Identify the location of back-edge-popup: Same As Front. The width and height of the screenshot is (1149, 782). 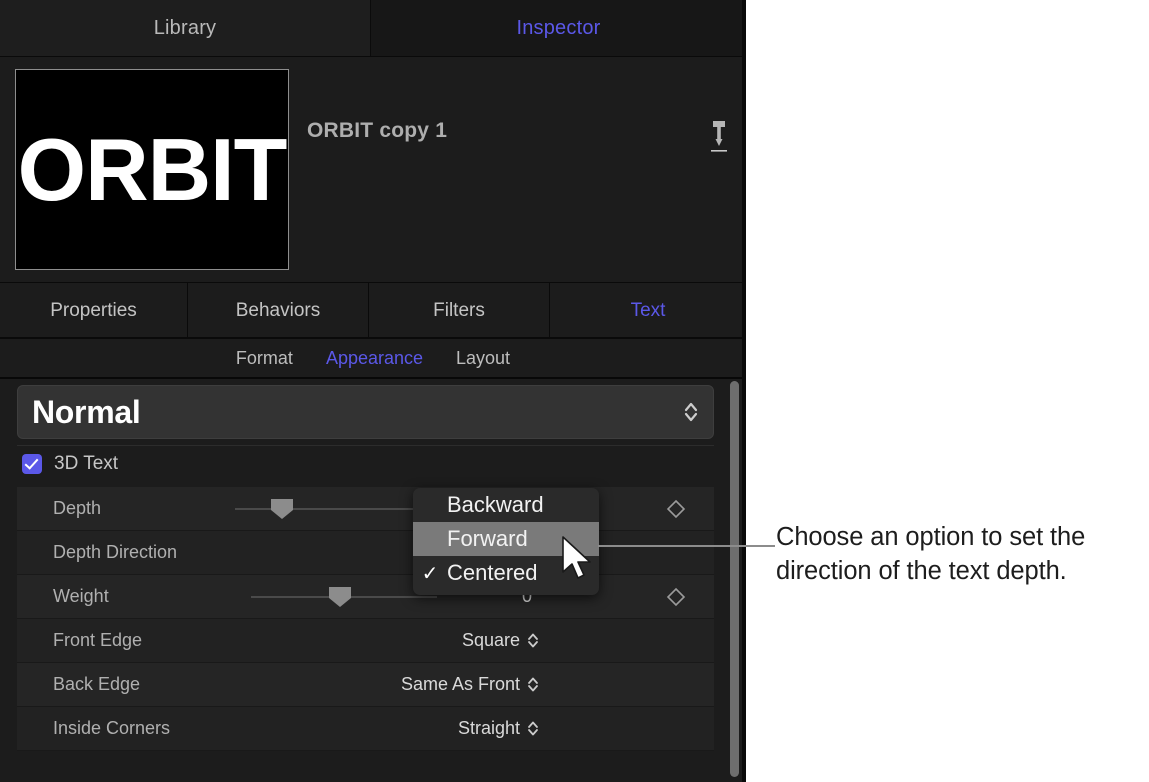
(470, 684).